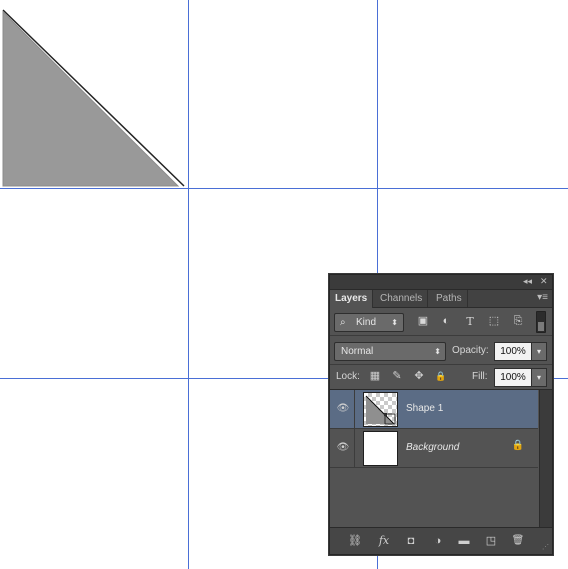 This screenshot has width=568, height=569. Describe the element at coordinates (546, 548) in the screenshot. I see `resize-grip-icon: ⋰` at that location.